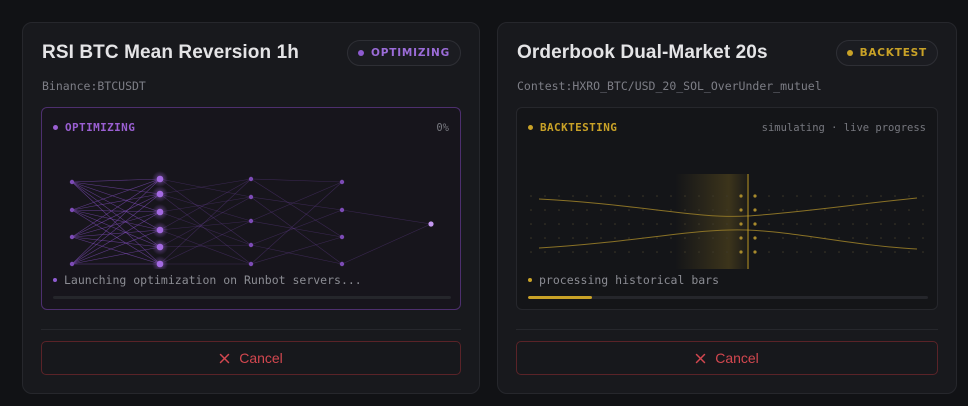 Image resolution: width=968 pixels, height=406 pixels. I want to click on status-badge: OPTIMIZING, so click(404, 53).